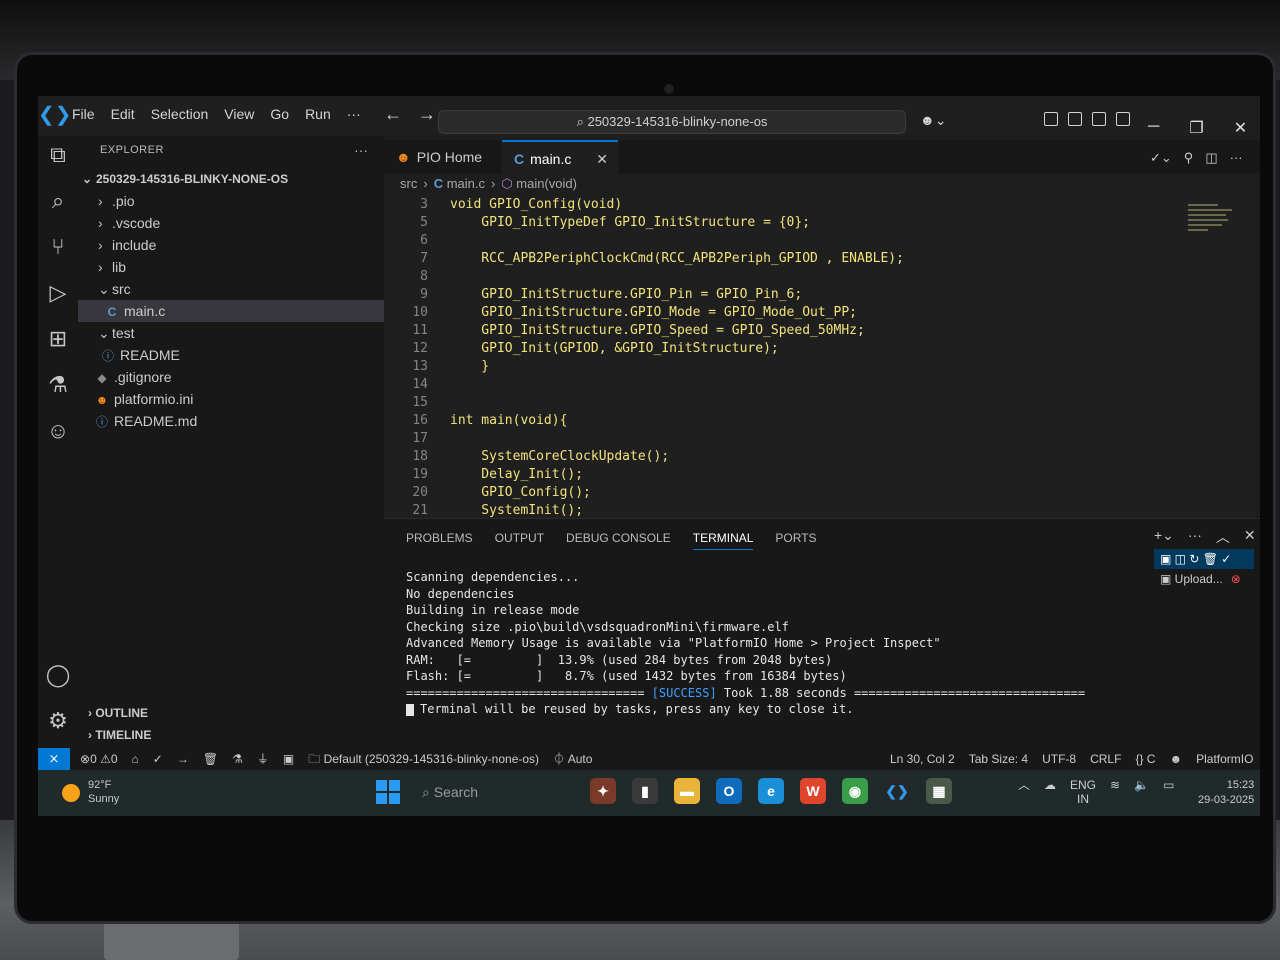 This screenshot has height=960, width=1280. I want to click on tree-item-pio: › .pio, so click(241, 201).